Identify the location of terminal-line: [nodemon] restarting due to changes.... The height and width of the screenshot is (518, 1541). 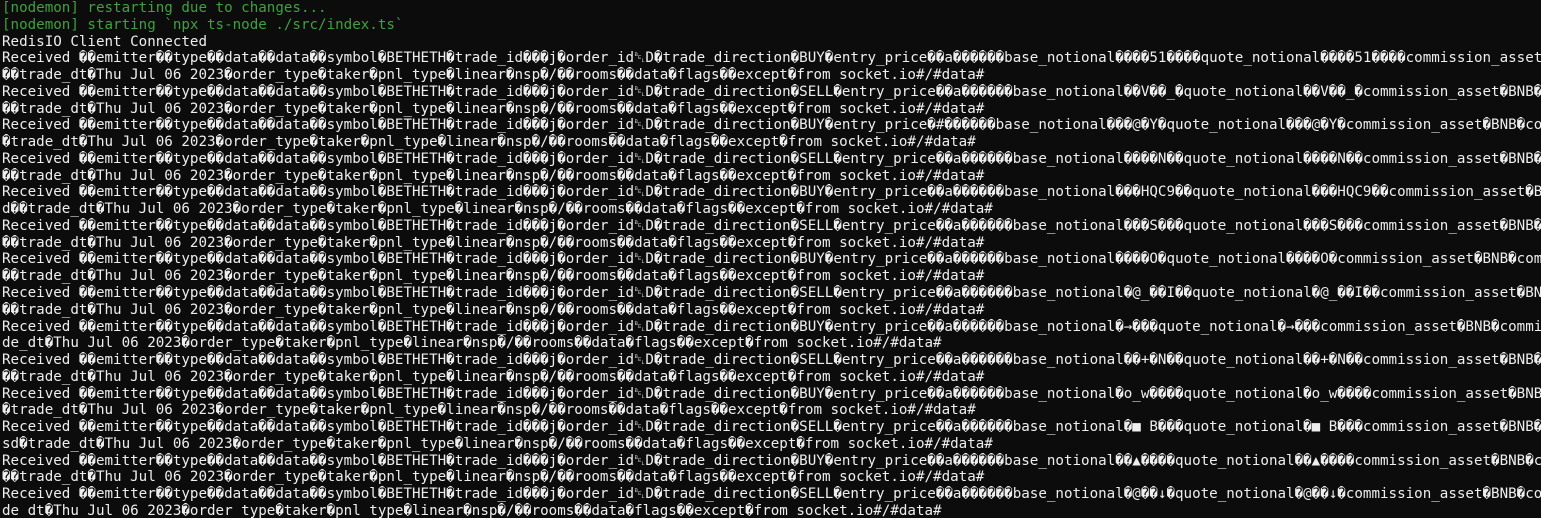
(164, 8).